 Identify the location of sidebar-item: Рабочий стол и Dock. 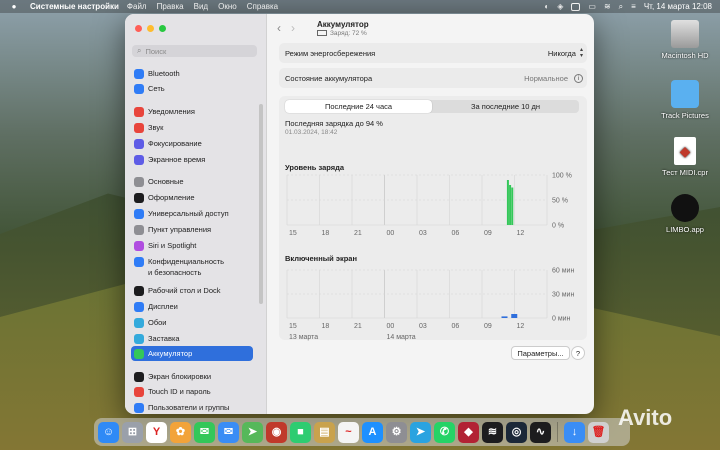
(192, 290).